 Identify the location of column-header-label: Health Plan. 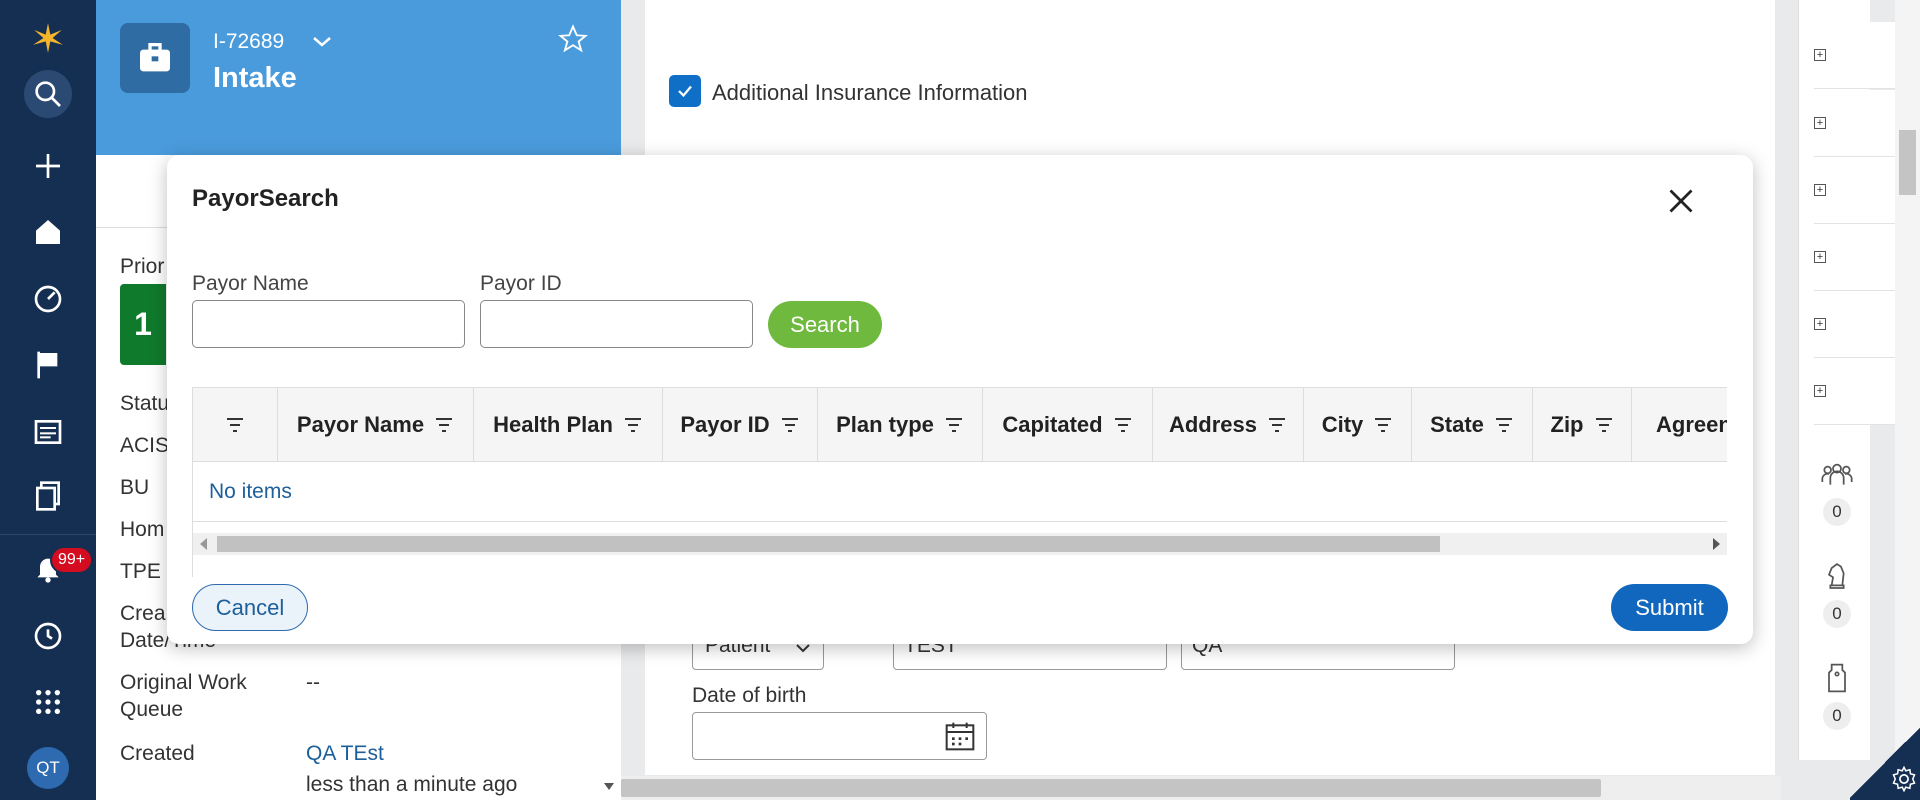
(553, 424).